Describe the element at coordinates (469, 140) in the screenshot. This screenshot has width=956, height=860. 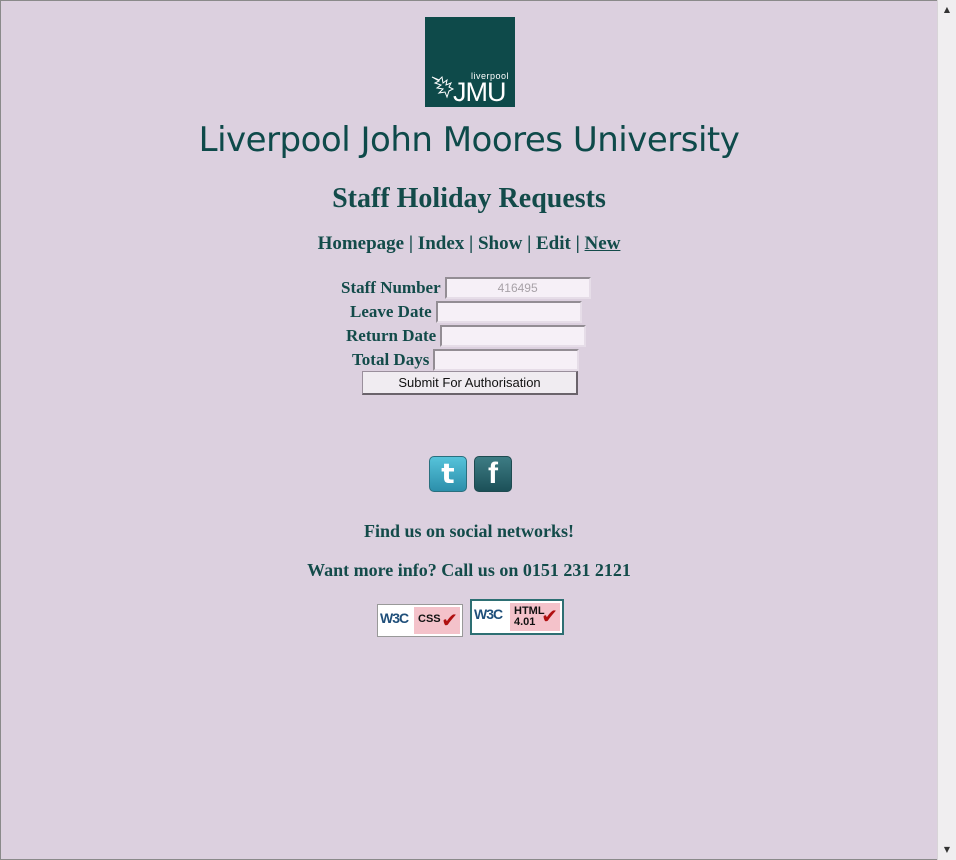
I see `university-name: Liverpool John Moores University` at that location.